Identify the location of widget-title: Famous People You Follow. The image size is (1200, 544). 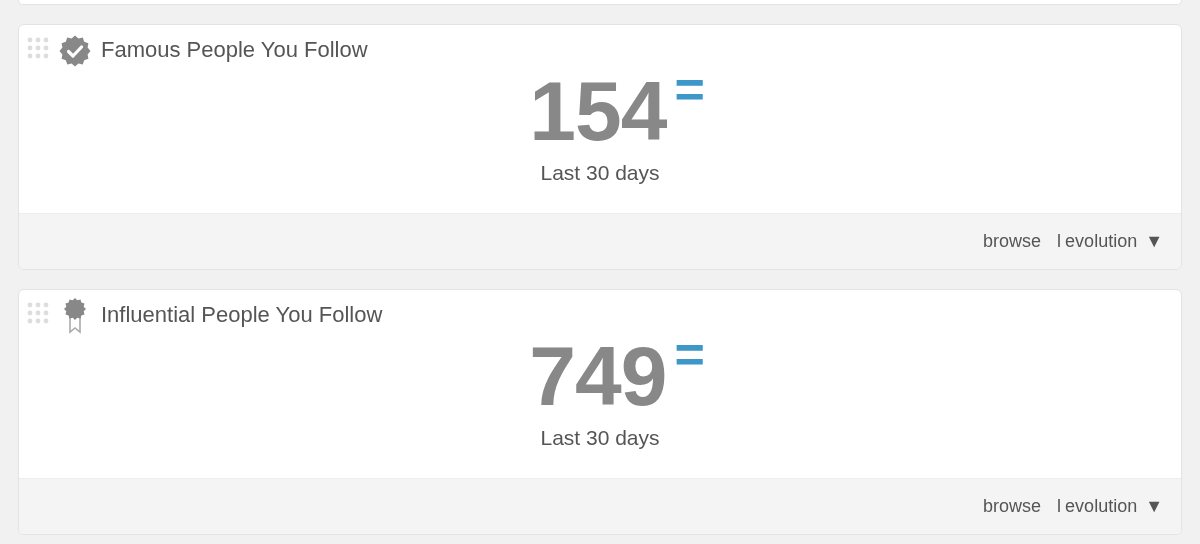
(234, 50).